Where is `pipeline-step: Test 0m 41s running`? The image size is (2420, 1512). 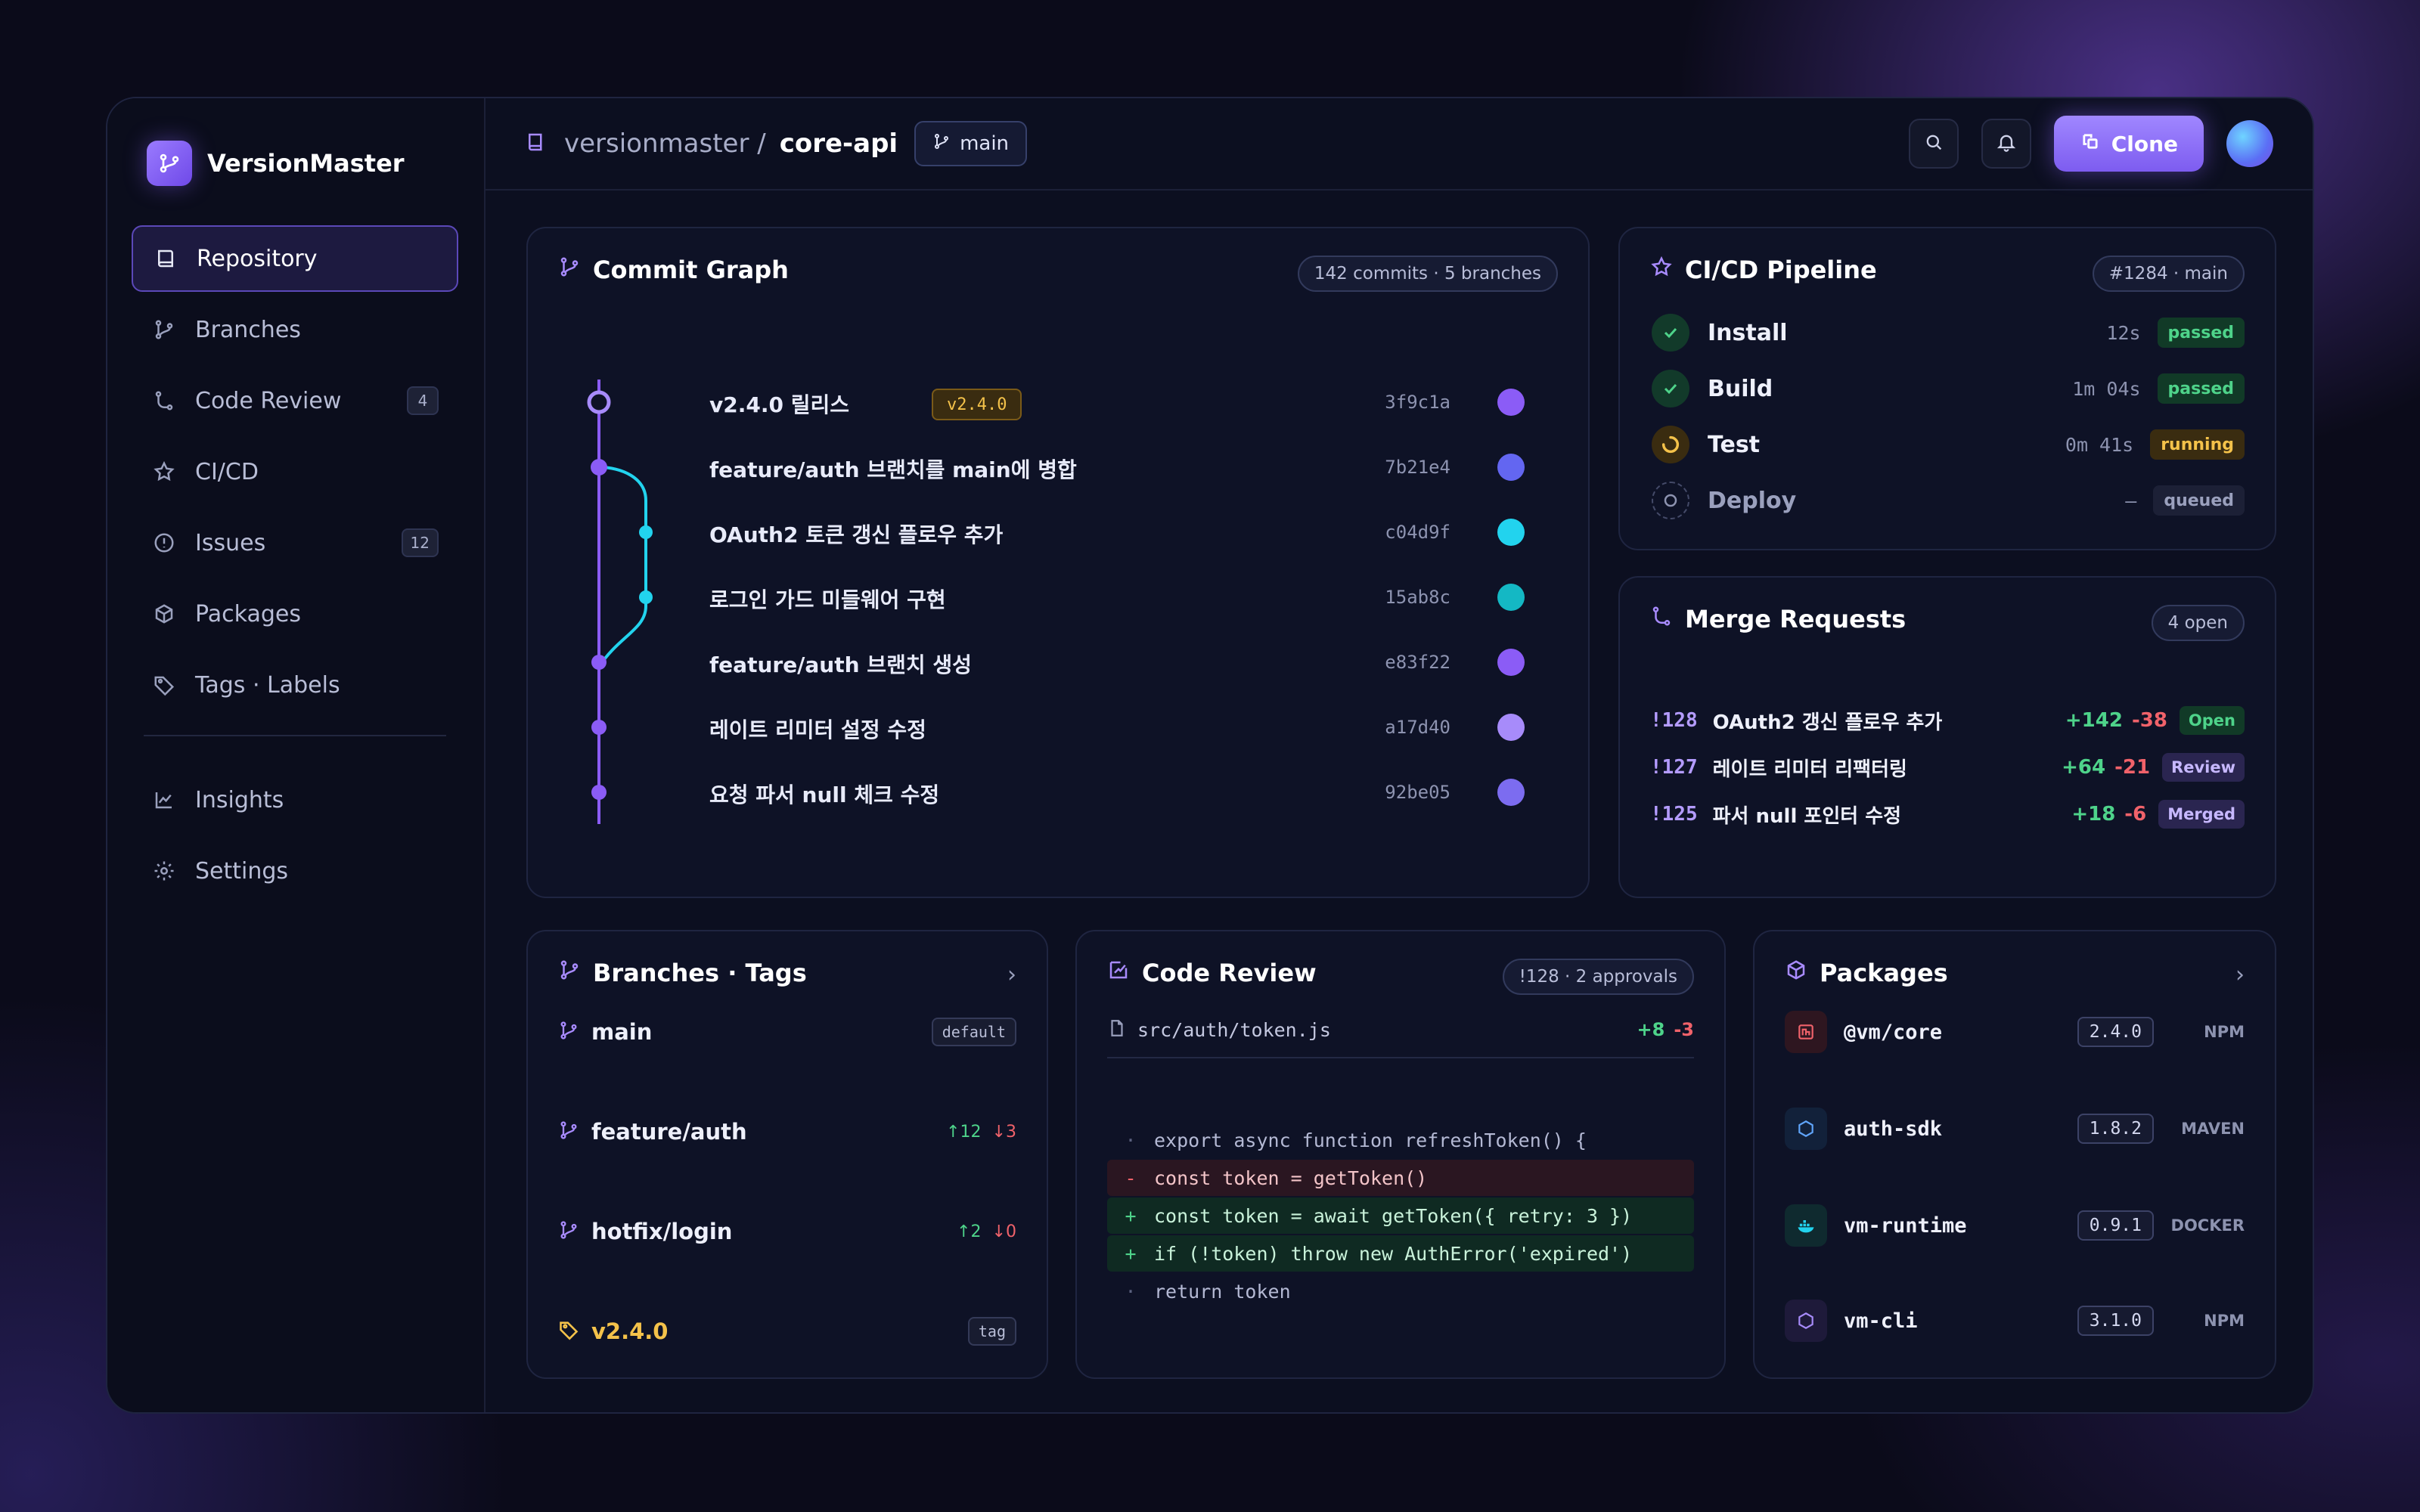
pipeline-step: Test 0m 41s running is located at coordinates (1948, 444).